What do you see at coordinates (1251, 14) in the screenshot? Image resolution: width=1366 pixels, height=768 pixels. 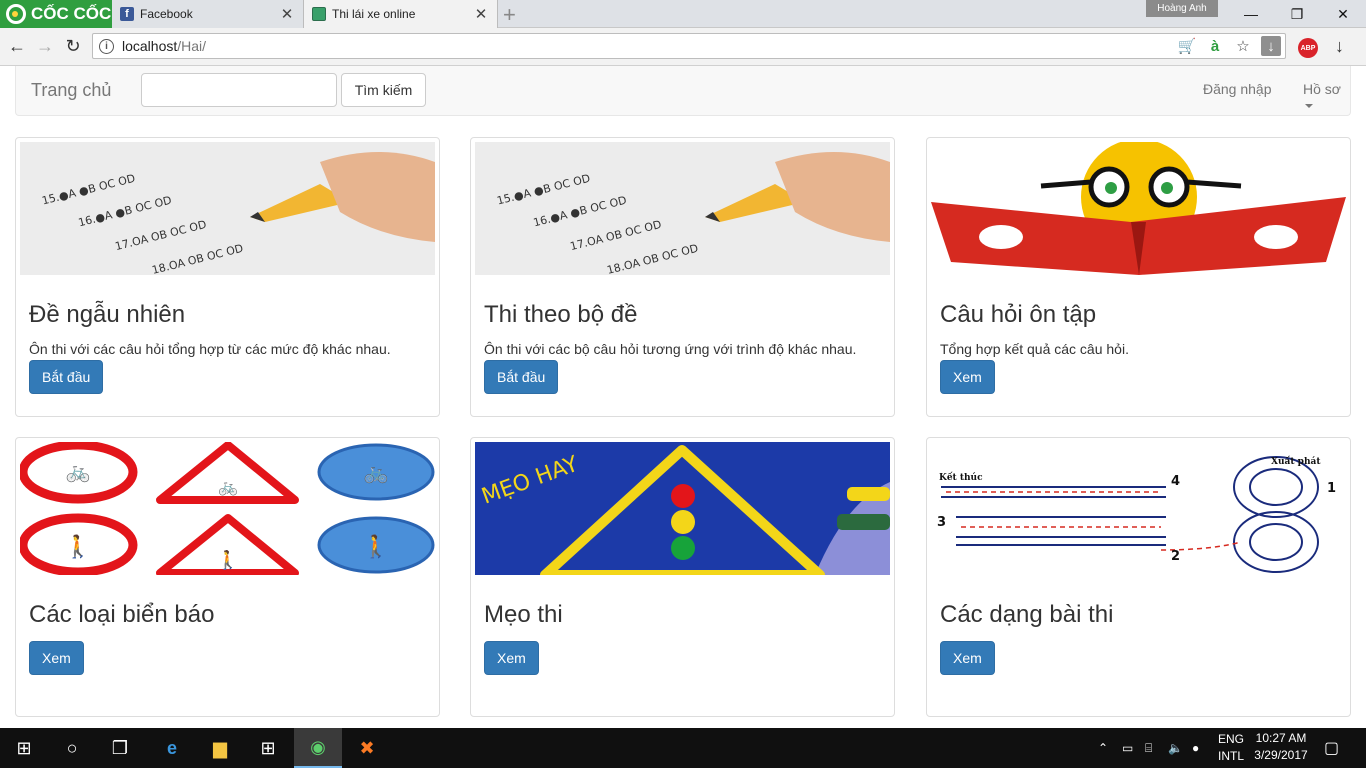 I see `minimize-icon: —` at bounding box center [1251, 14].